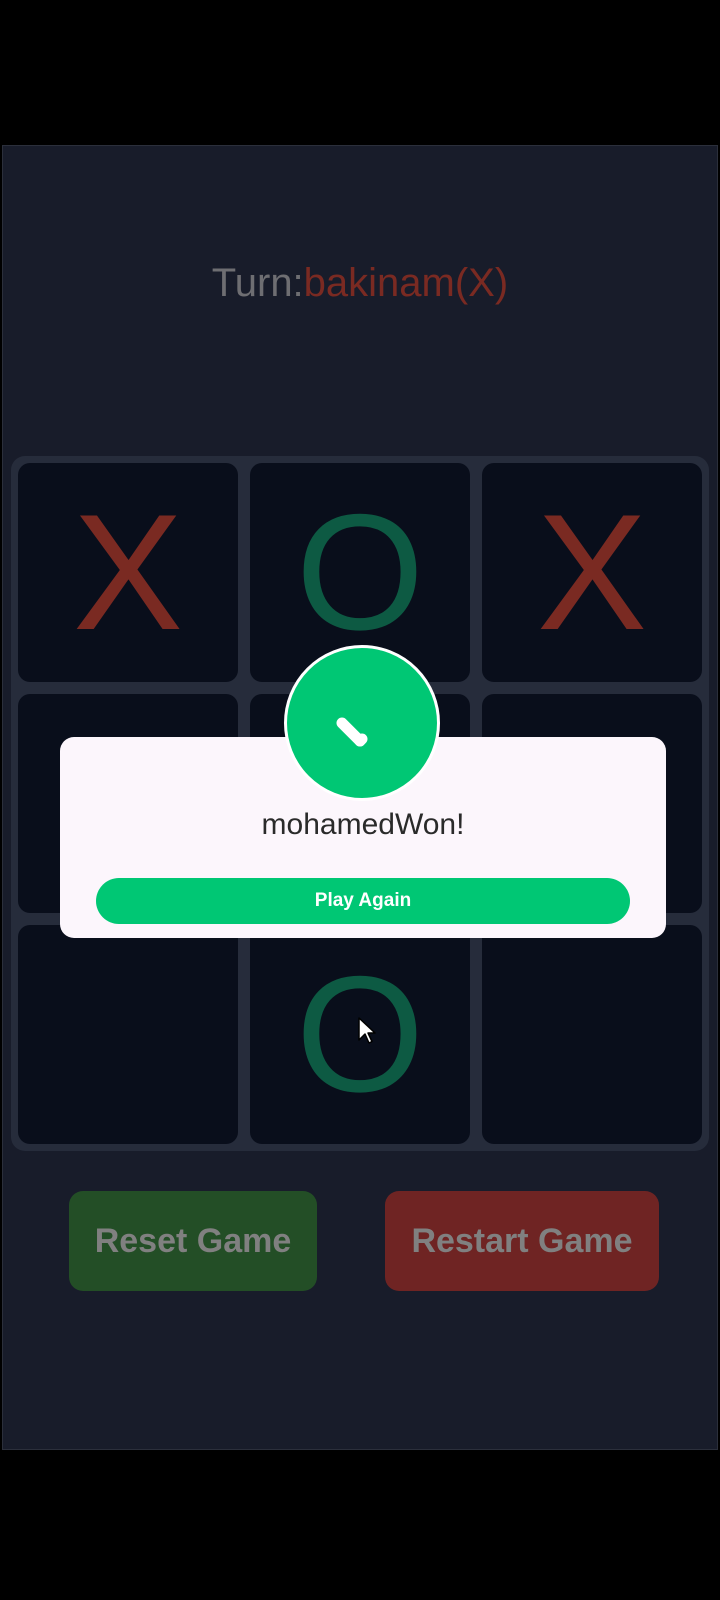 Image resolution: width=720 pixels, height=1600 pixels. Describe the element at coordinates (522, 1241) in the screenshot. I see `restart-game-button: Restart Game` at that location.